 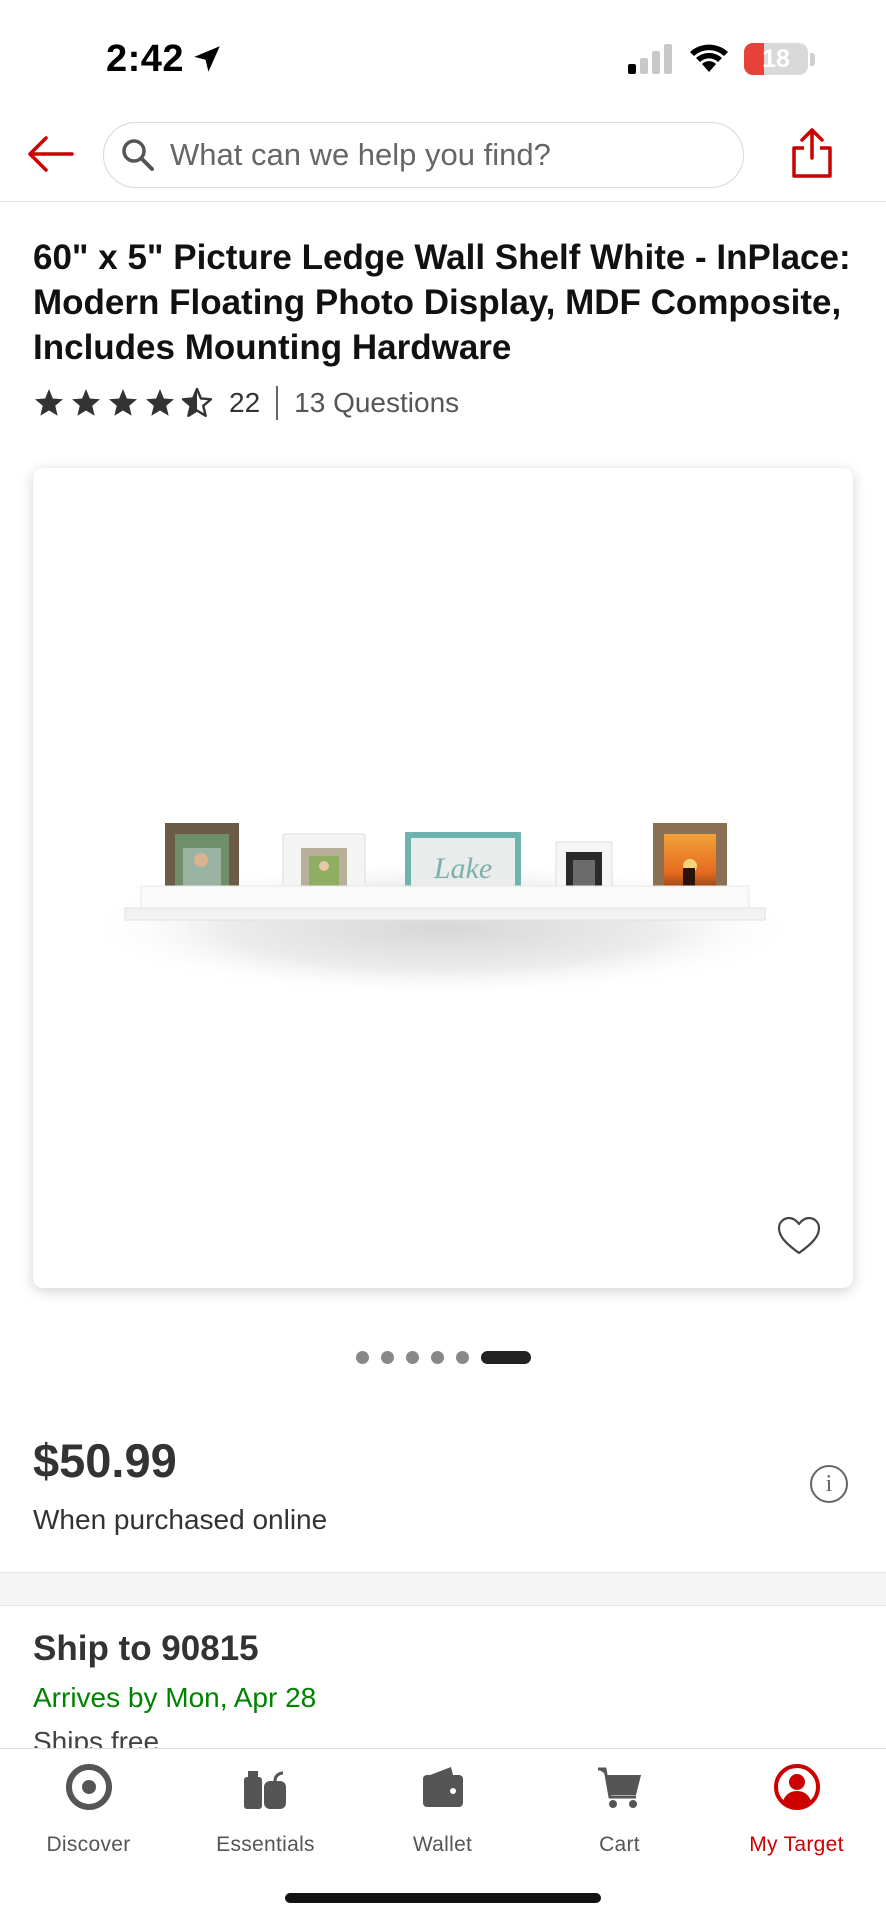 What do you see at coordinates (443, 910) in the screenshot?
I see `product-image: Lake` at bounding box center [443, 910].